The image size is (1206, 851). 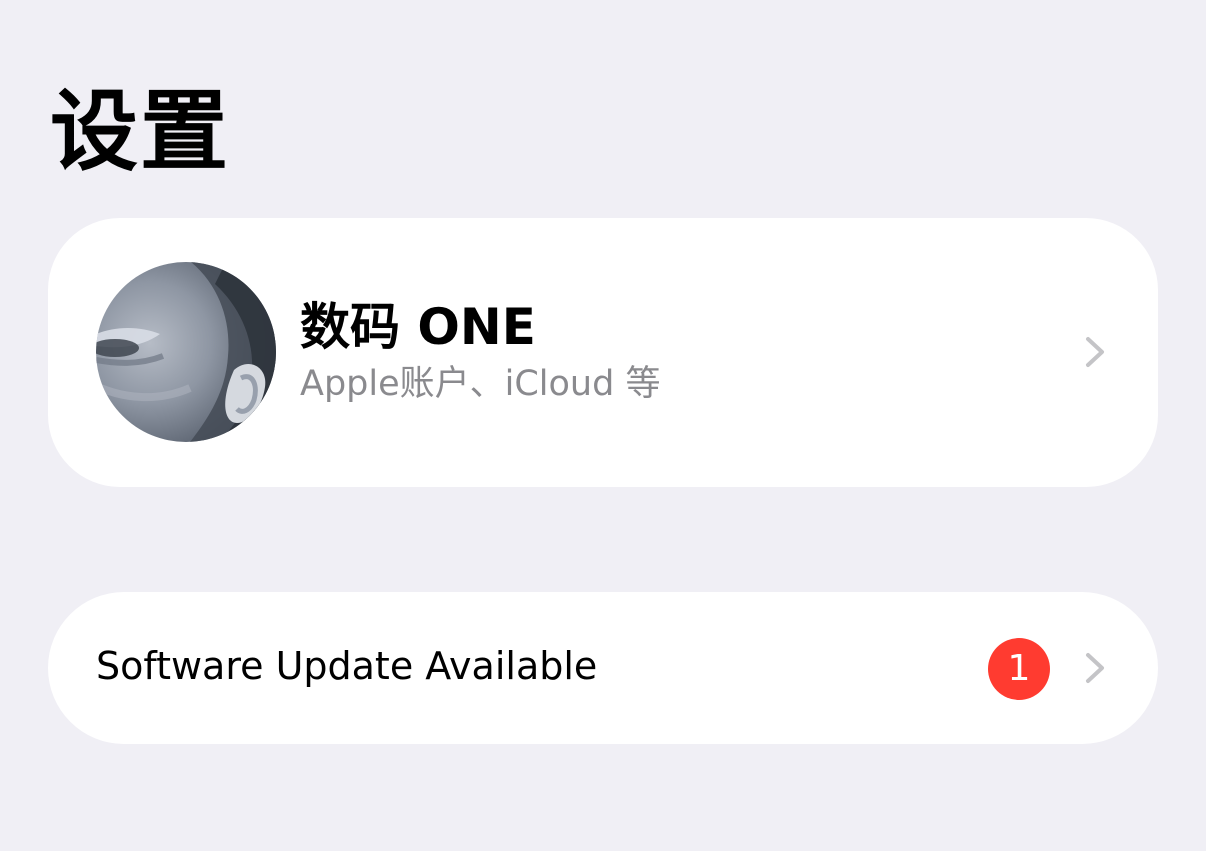 What do you see at coordinates (1019, 669) in the screenshot?
I see `software-update-badge: 1` at bounding box center [1019, 669].